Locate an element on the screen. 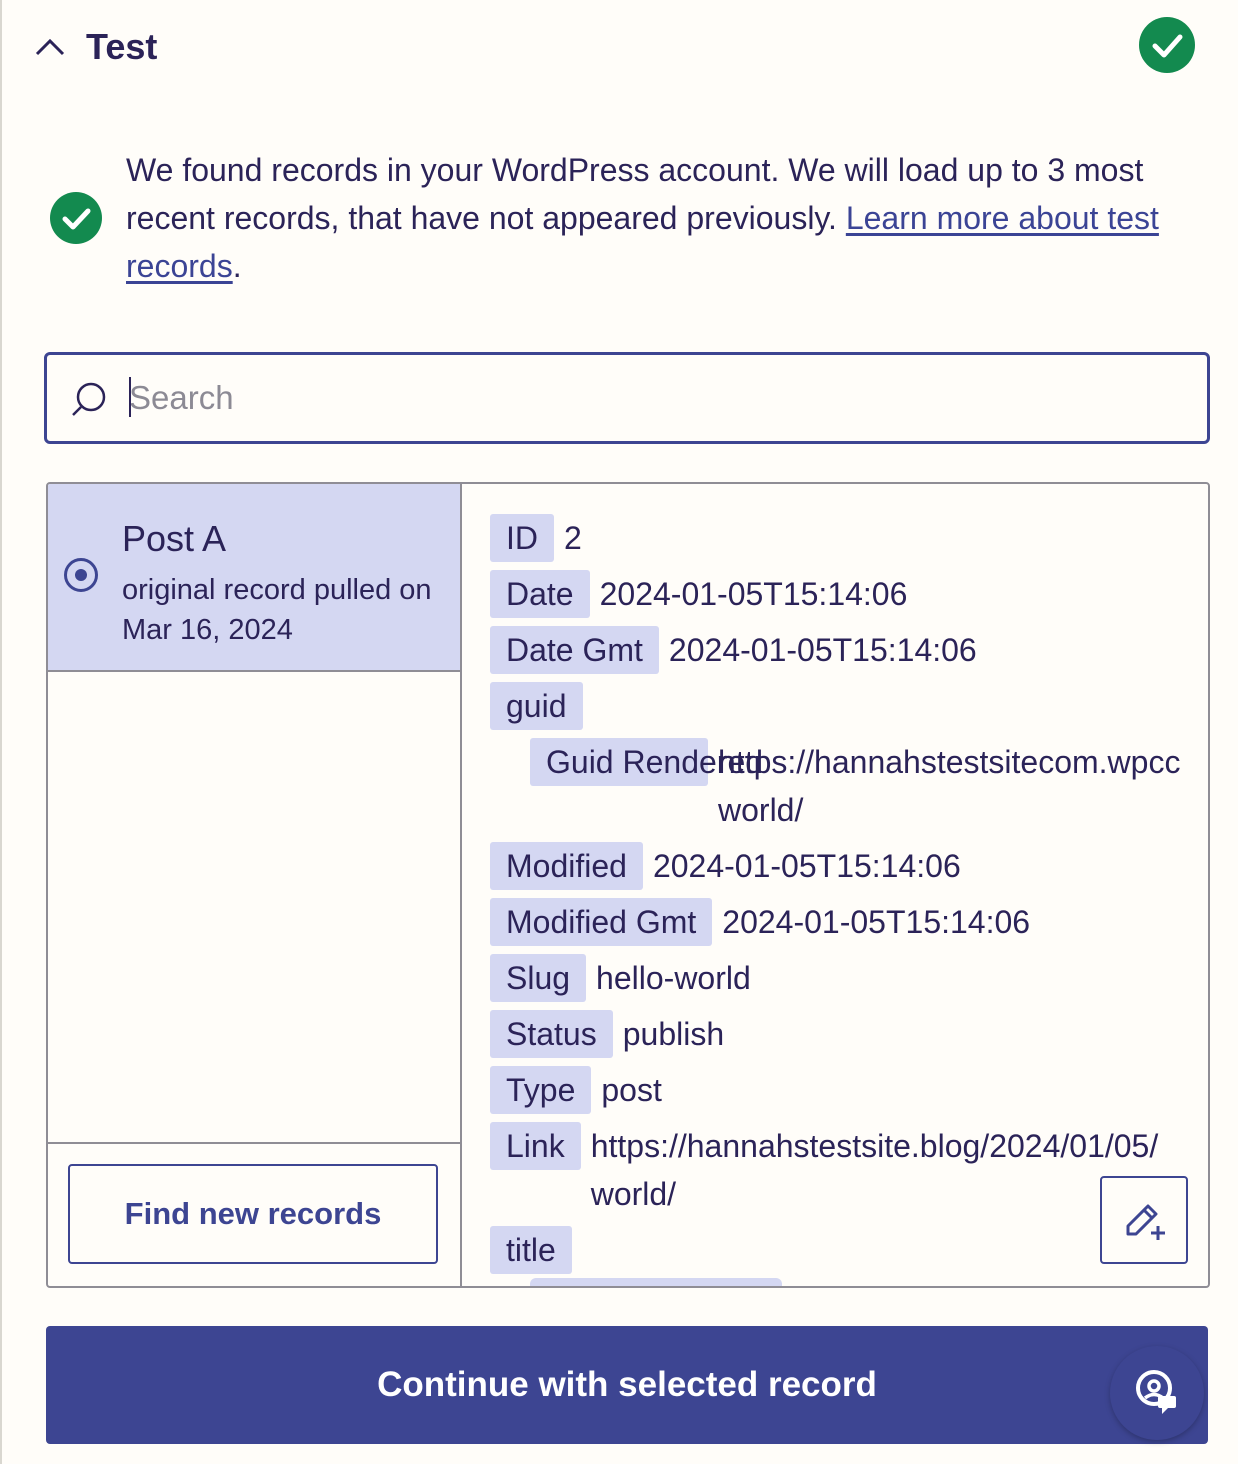 The height and width of the screenshot is (1464, 1238). field-row: Modified Gmt 2024-01-05T15:14:06 is located at coordinates (760, 922).